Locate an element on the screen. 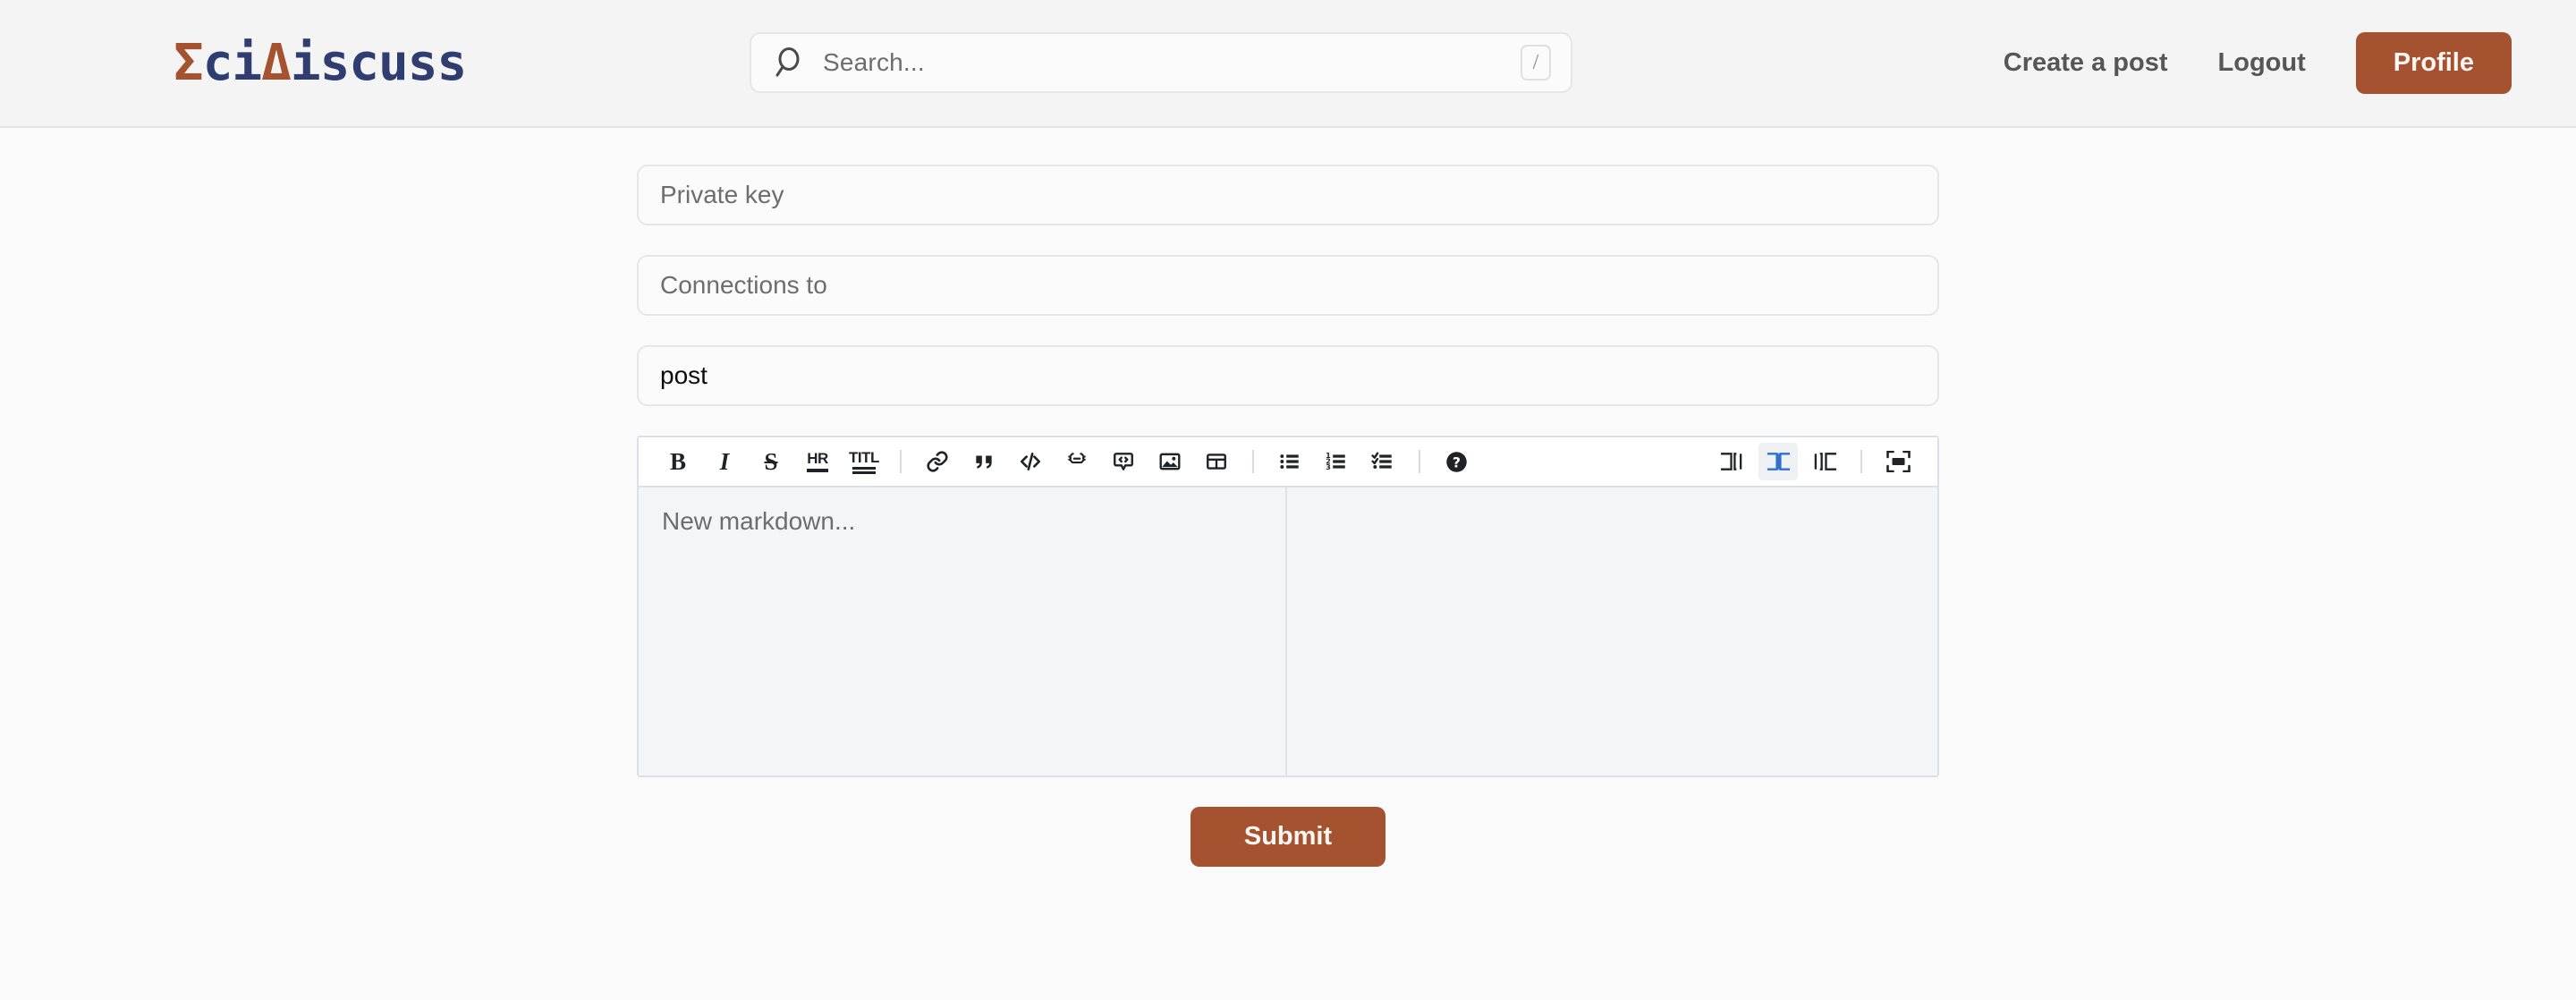 The height and width of the screenshot is (1000, 2576). search-input: Search... / is located at coordinates (1161, 62).